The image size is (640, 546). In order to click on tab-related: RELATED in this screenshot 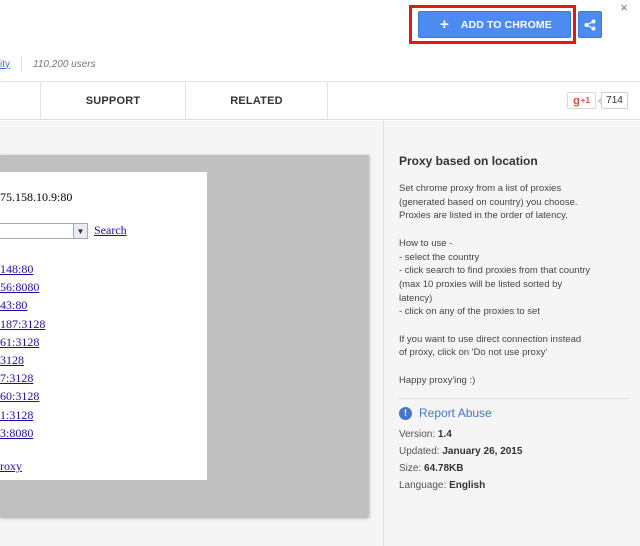, I will do `click(256, 101)`.